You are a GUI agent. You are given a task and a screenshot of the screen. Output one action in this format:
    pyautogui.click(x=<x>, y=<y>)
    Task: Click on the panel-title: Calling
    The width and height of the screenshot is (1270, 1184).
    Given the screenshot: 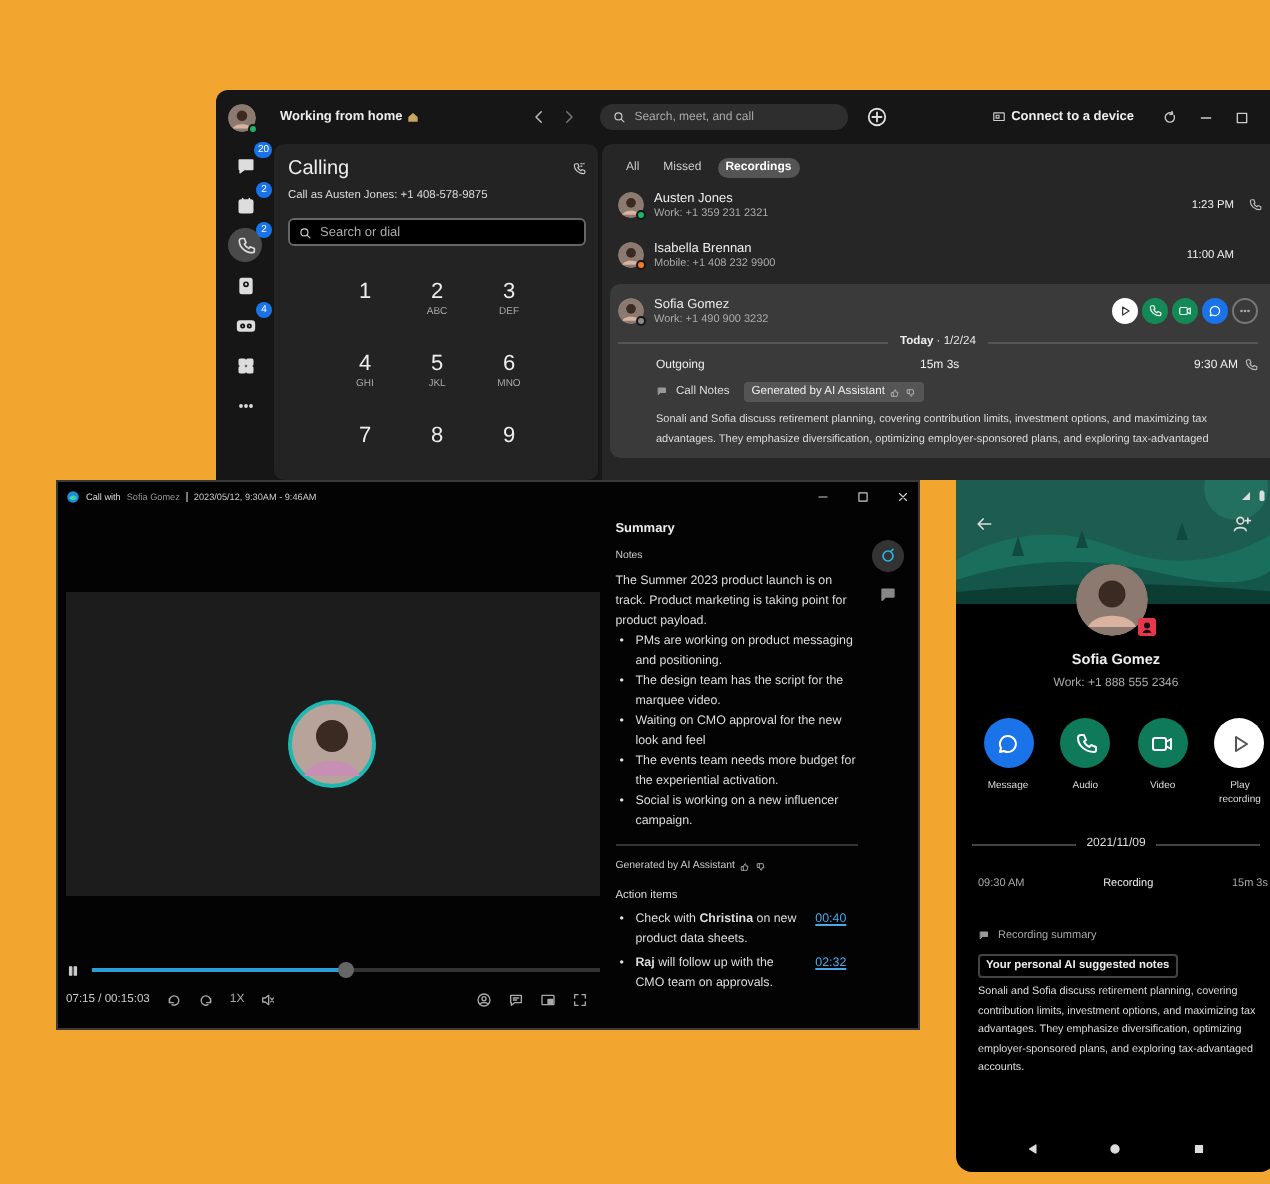 What is the action you would take?
    pyautogui.click(x=319, y=169)
    